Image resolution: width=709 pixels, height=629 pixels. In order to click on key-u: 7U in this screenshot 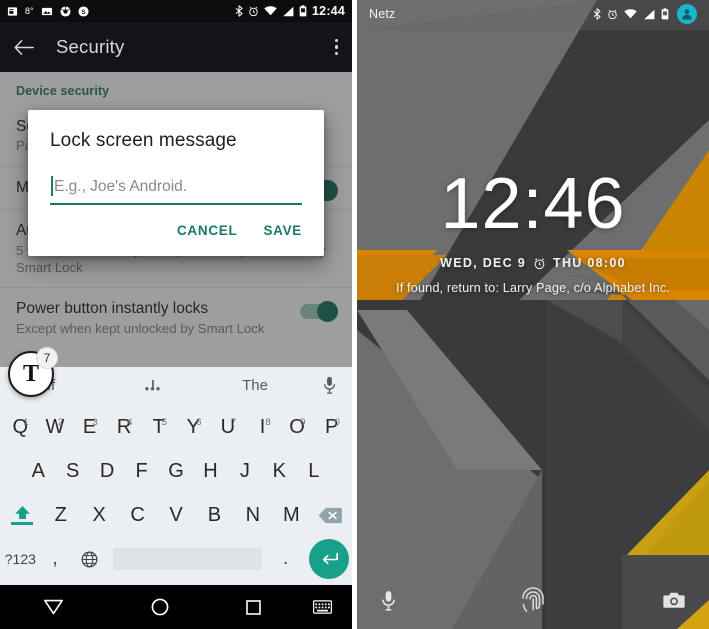, I will do `click(228, 427)`.